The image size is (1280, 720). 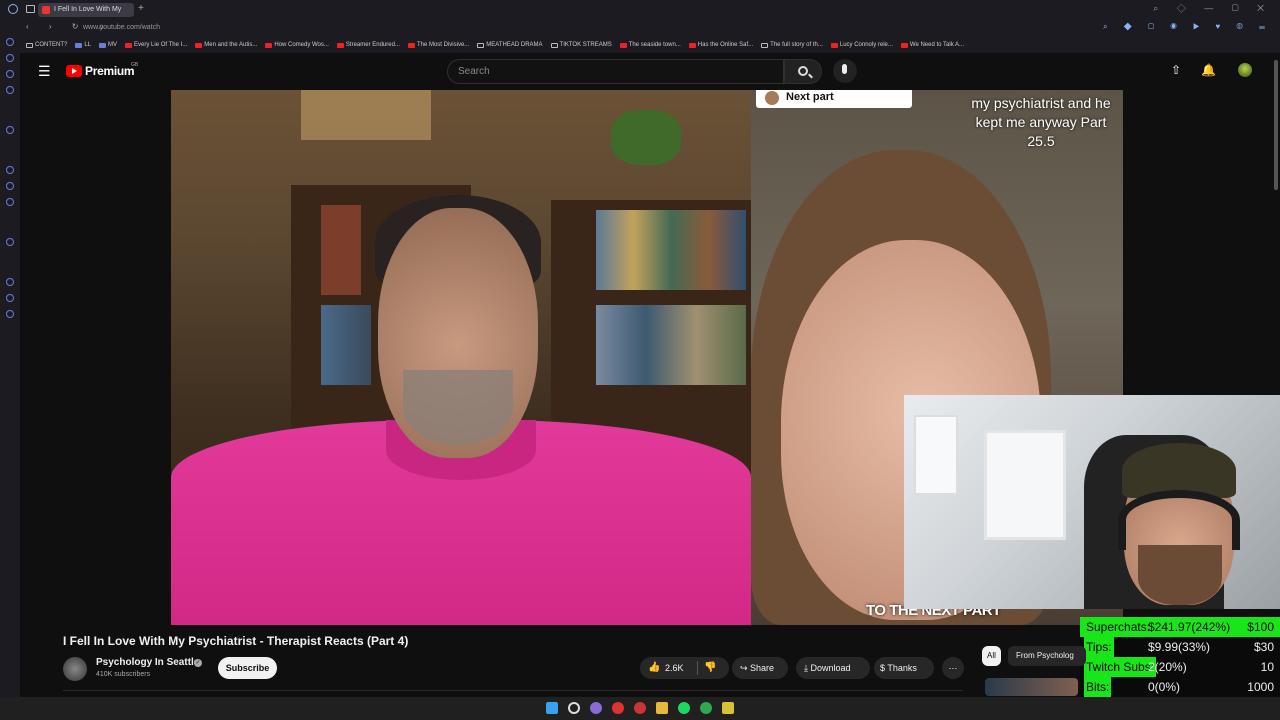 I want to click on goal-progress: 2(20%), so click(x=1167, y=667).